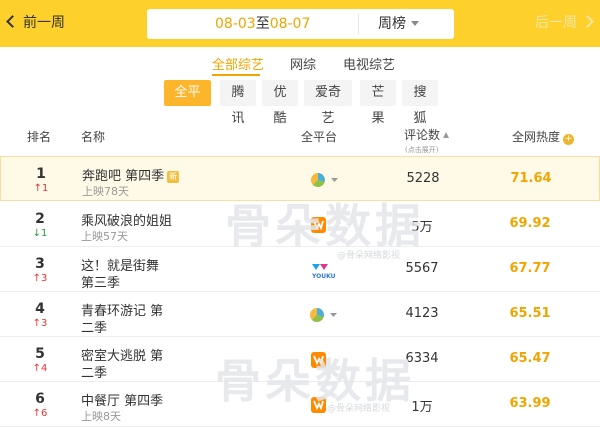 The image size is (600, 427). I want to click on rank-change: ↑4, so click(40, 368).